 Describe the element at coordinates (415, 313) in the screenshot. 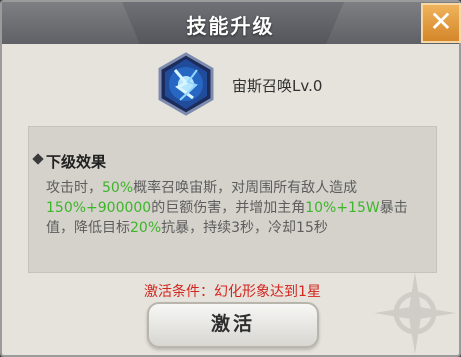

I see `decorative-star-icon` at that location.